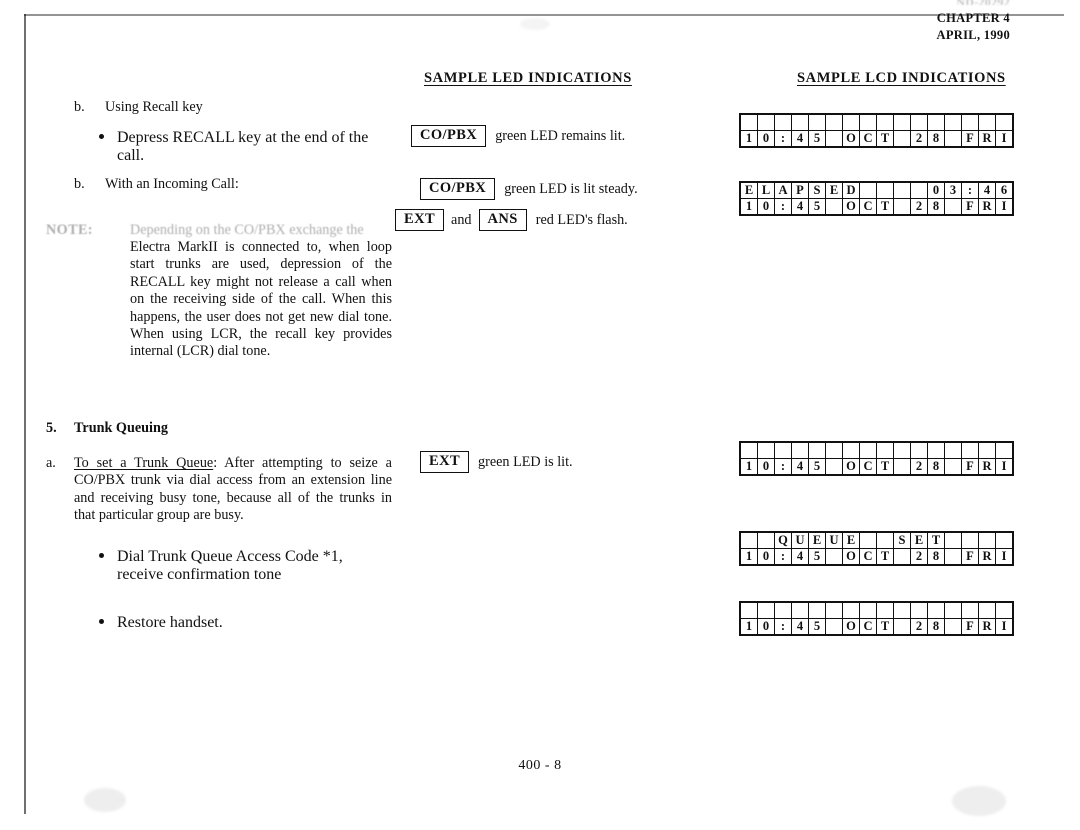 Image resolution: width=1080 pixels, height=830 pixels. Describe the element at coordinates (817, 190) in the screenshot. I see `lcd-cell: S` at that location.